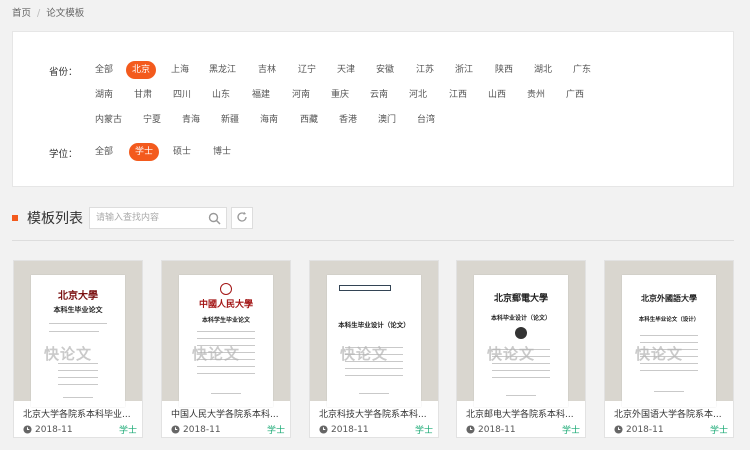 The height and width of the screenshot is (450, 750). Describe the element at coordinates (221, 95) in the screenshot. I see `province-option: 山东` at that location.